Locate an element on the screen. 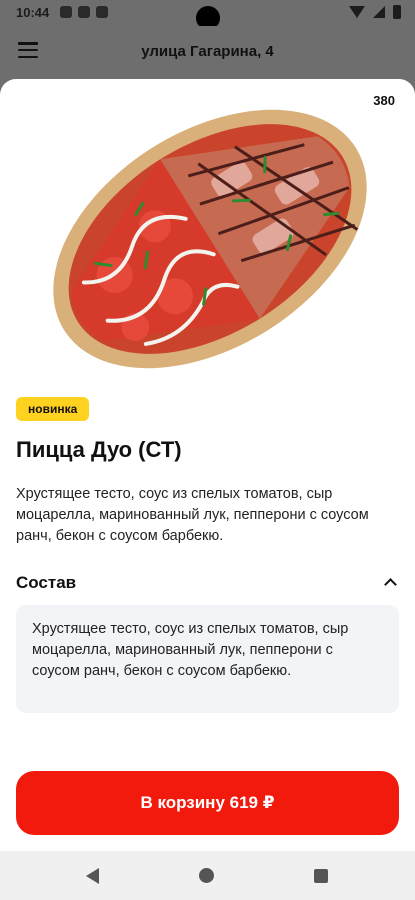 The image size is (415, 900). status-time: 10:44 is located at coordinates (33, 12).